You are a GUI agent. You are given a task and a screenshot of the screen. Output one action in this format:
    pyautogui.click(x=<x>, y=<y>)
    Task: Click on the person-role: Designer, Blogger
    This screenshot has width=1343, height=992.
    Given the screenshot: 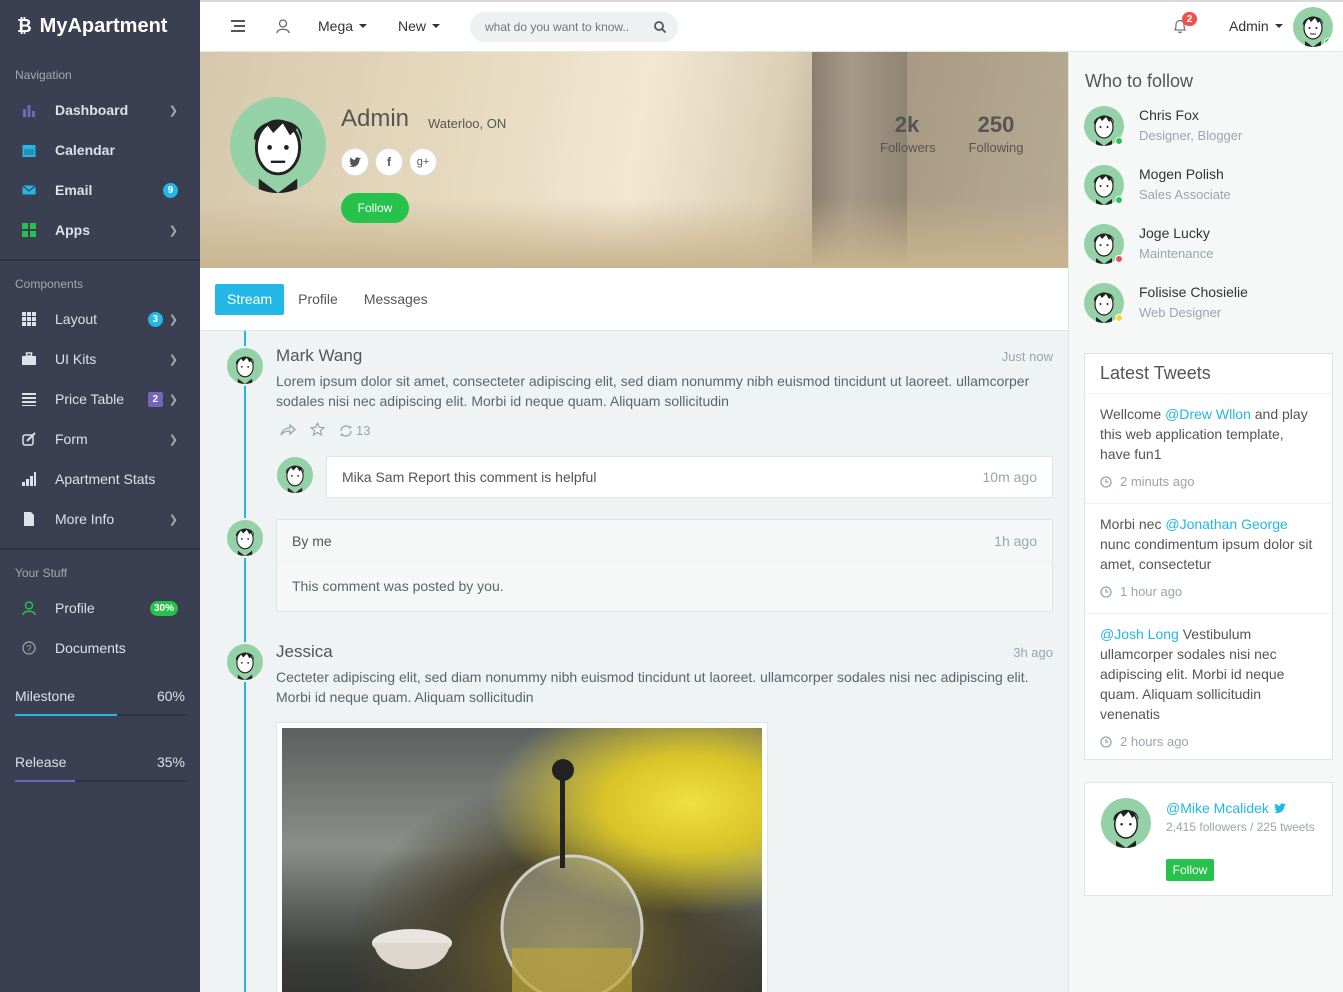 What is the action you would take?
    pyautogui.click(x=1191, y=135)
    